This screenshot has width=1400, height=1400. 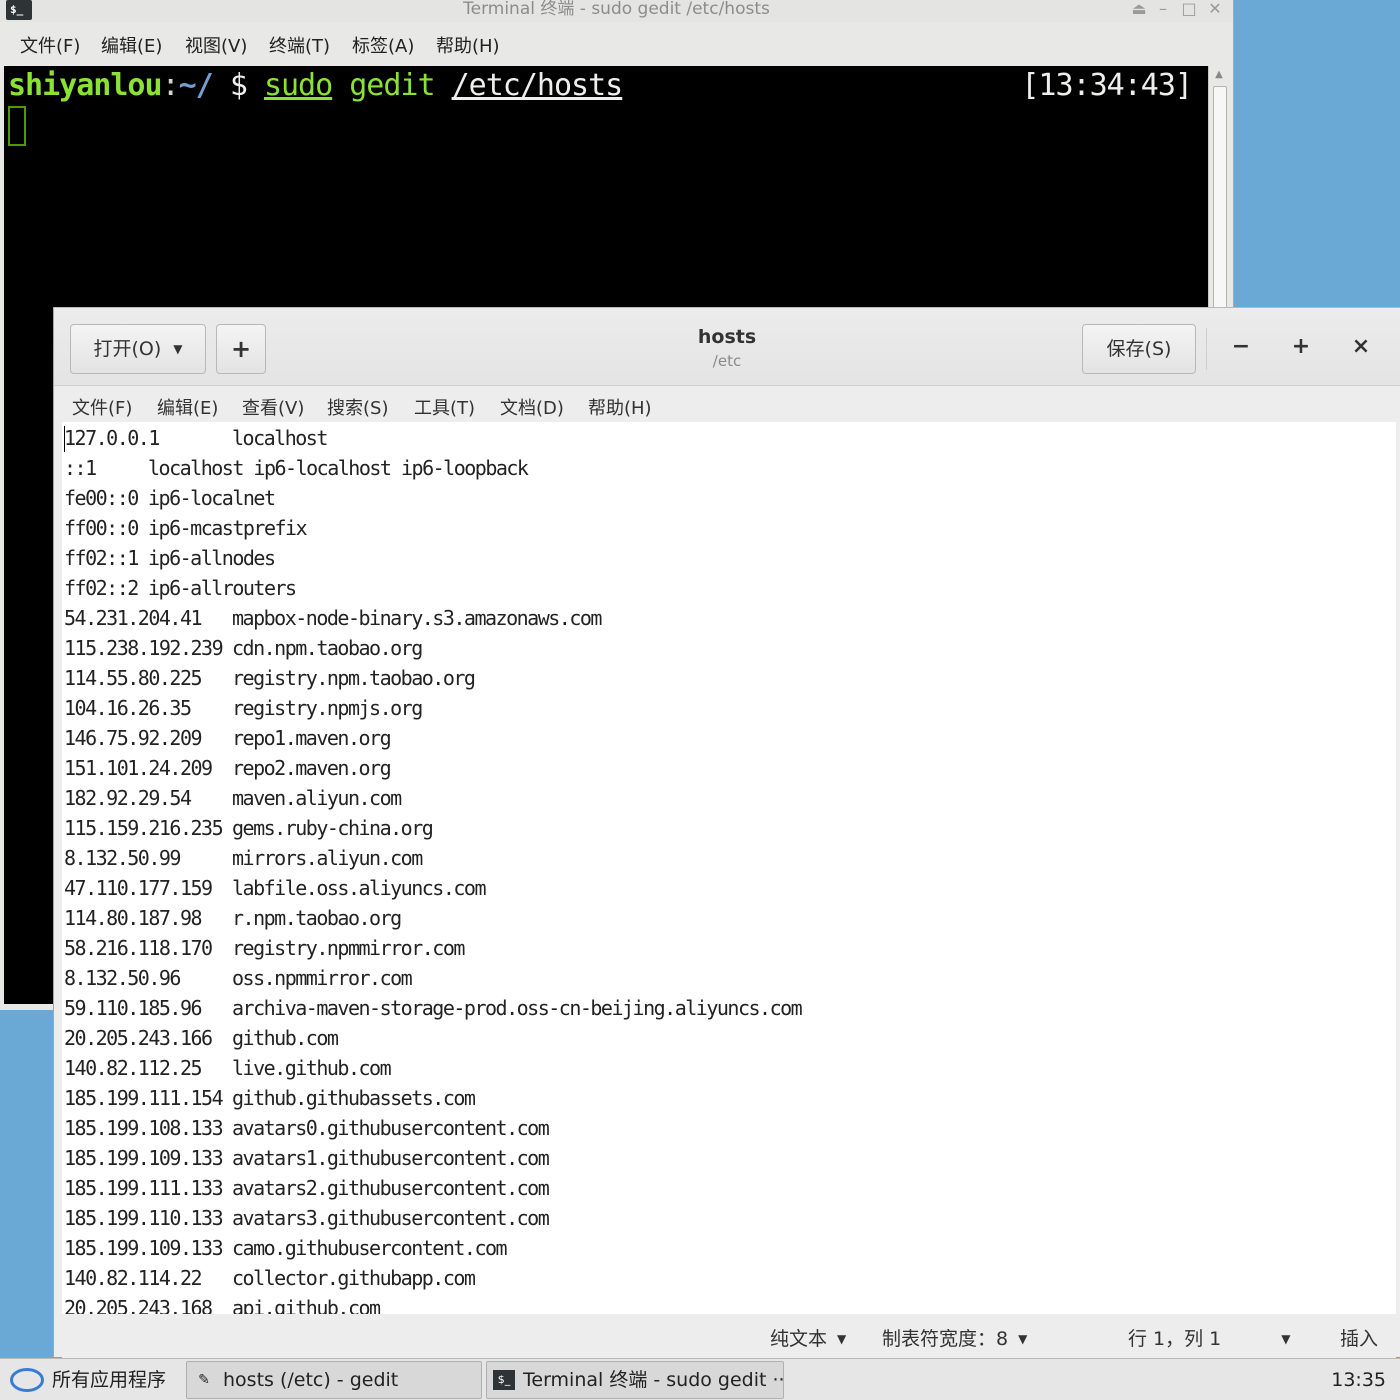 What do you see at coordinates (249, 828) in the screenshot?
I see `hosts-line: 115.159.216.235 gems.ruby-china.org` at bounding box center [249, 828].